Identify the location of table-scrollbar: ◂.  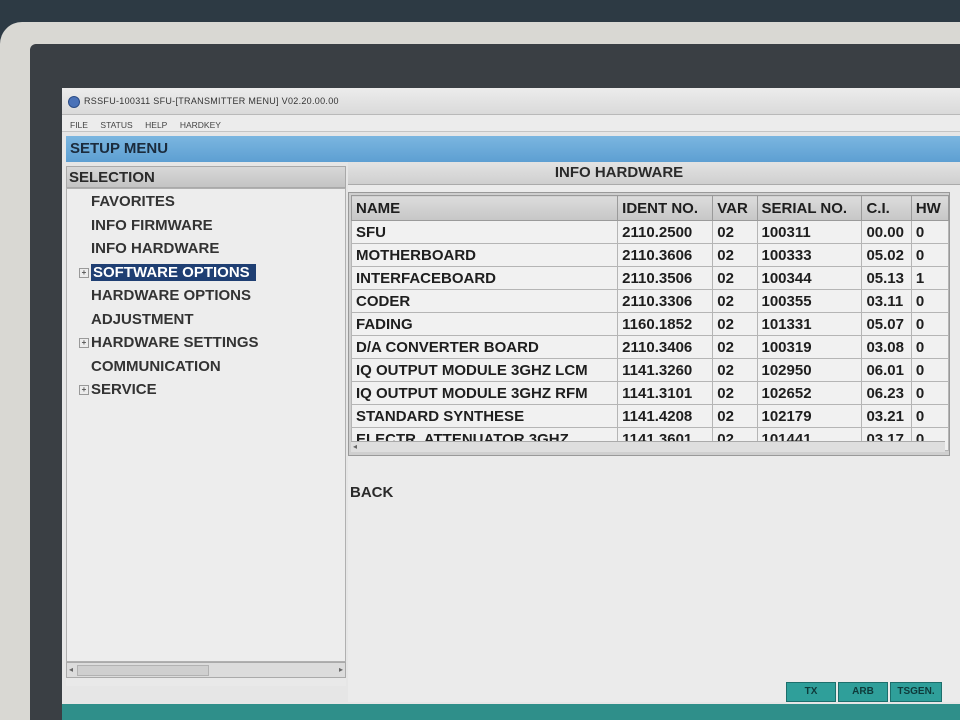
(648, 446).